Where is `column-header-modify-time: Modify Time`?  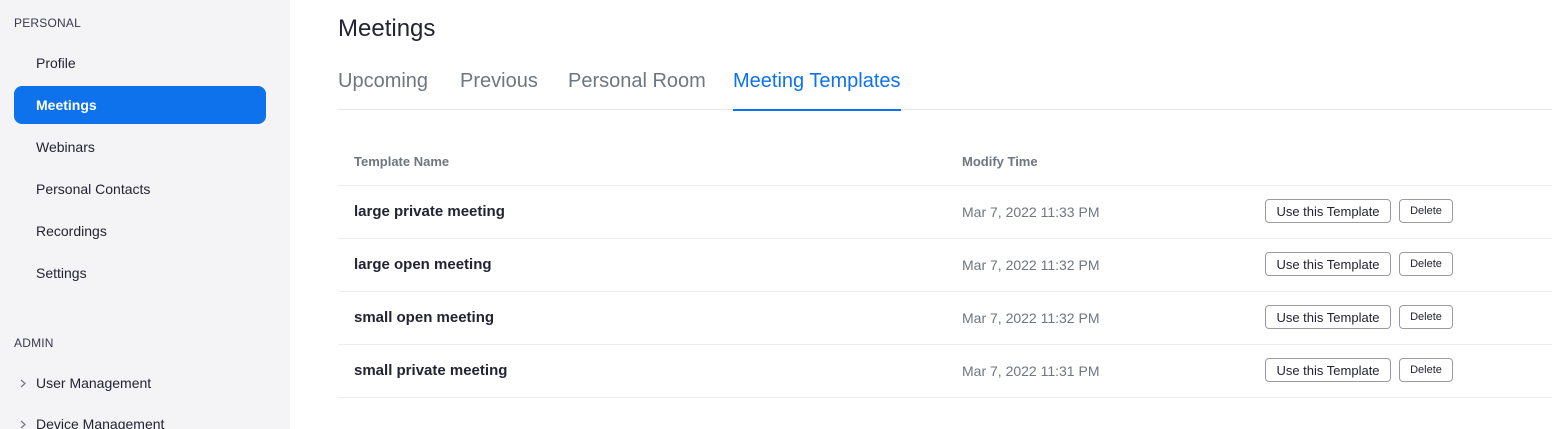 column-header-modify-time: Modify Time is located at coordinates (1000, 161).